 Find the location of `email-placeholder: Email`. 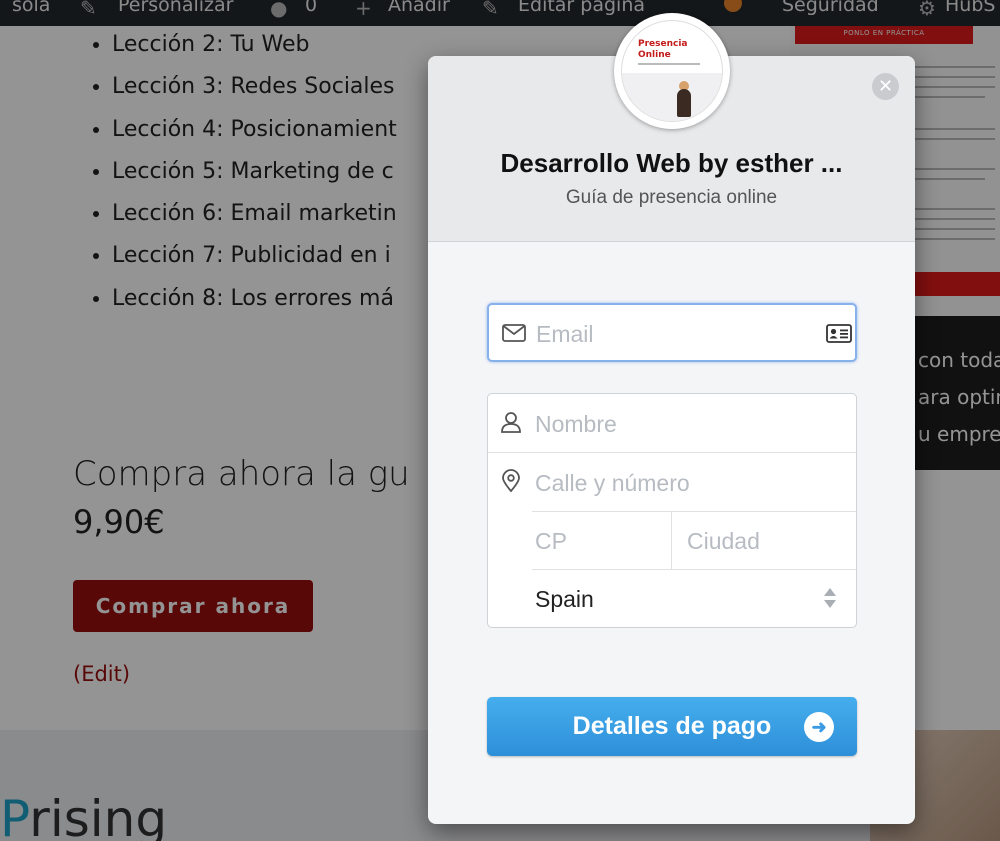

email-placeholder: Email is located at coordinates (565, 334).